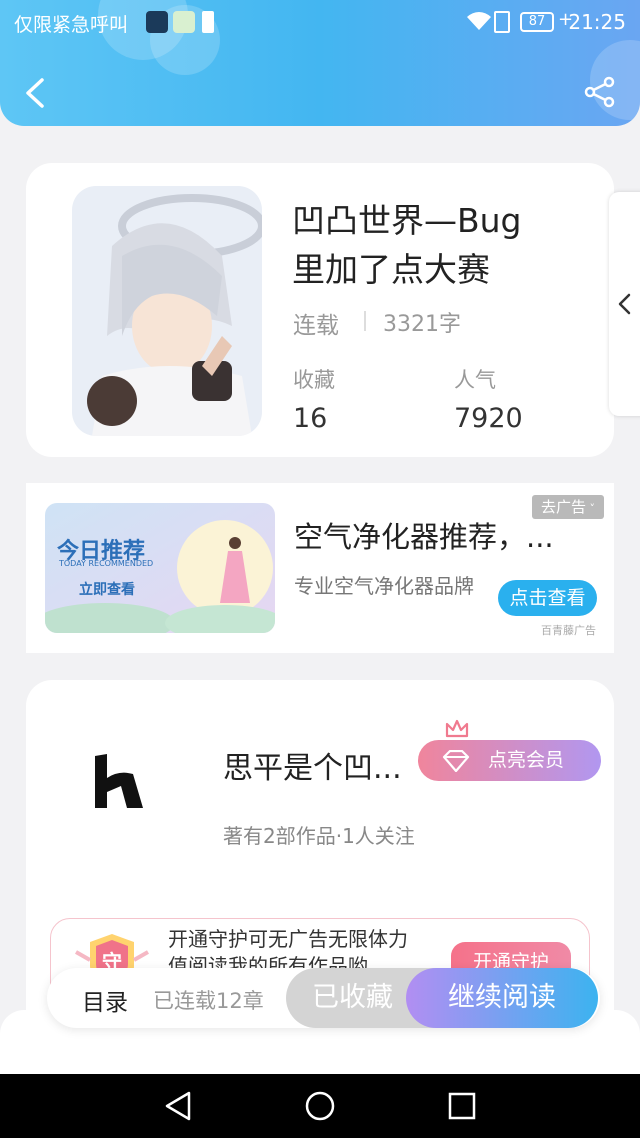 The image size is (640, 1138). I want to click on toc-button: 目录, so click(105, 1000).